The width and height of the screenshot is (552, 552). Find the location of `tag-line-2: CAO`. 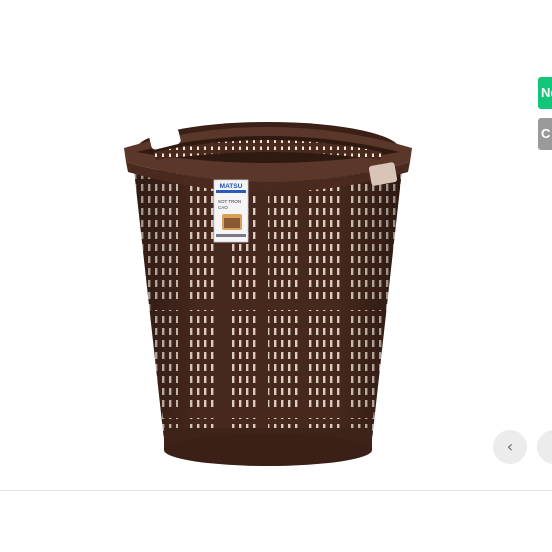

tag-line-2: CAO is located at coordinates (223, 207).